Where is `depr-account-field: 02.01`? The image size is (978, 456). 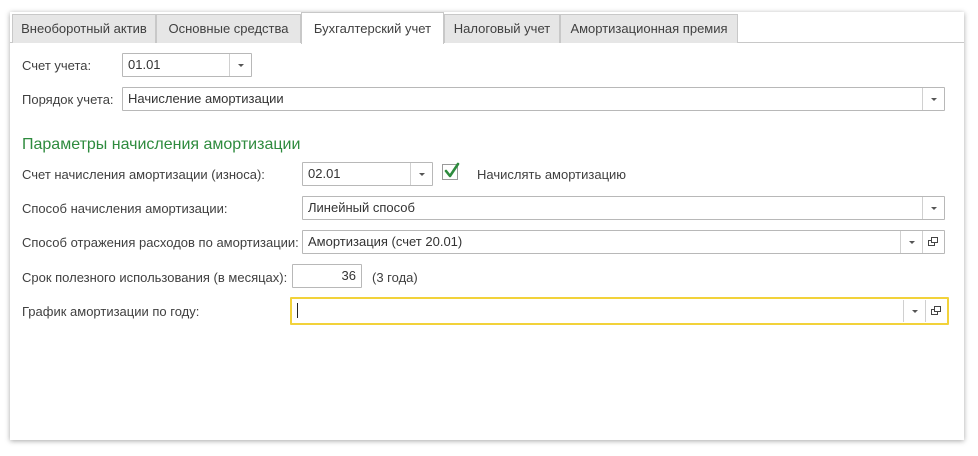 depr-account-field: 02.01 is located at coordinates (367, 174).